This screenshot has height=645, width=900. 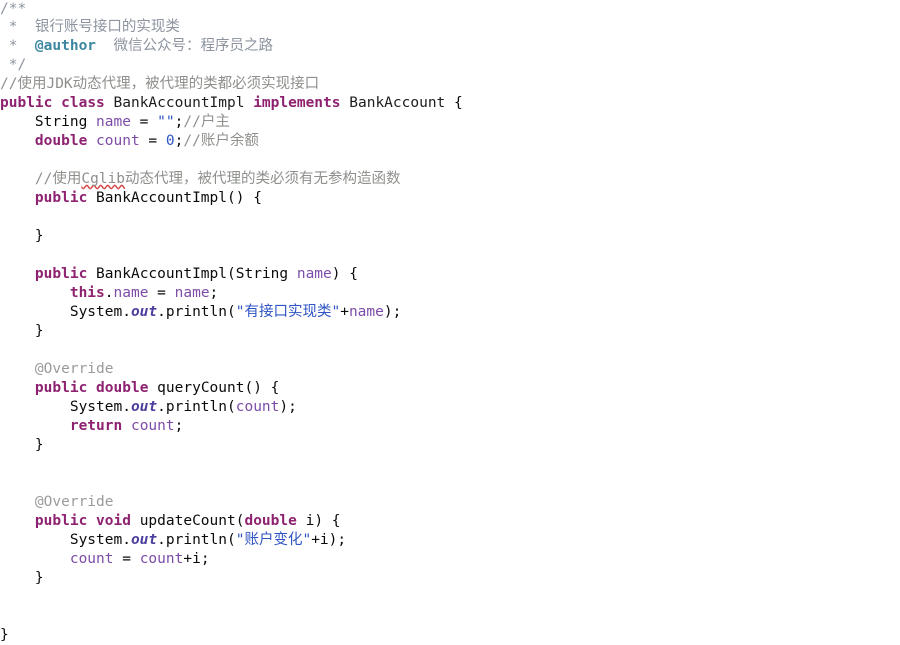 What do you see at coordinates (17, 46) in the screenshot?
I see `code-token: *` at bounding box center [17, 46].